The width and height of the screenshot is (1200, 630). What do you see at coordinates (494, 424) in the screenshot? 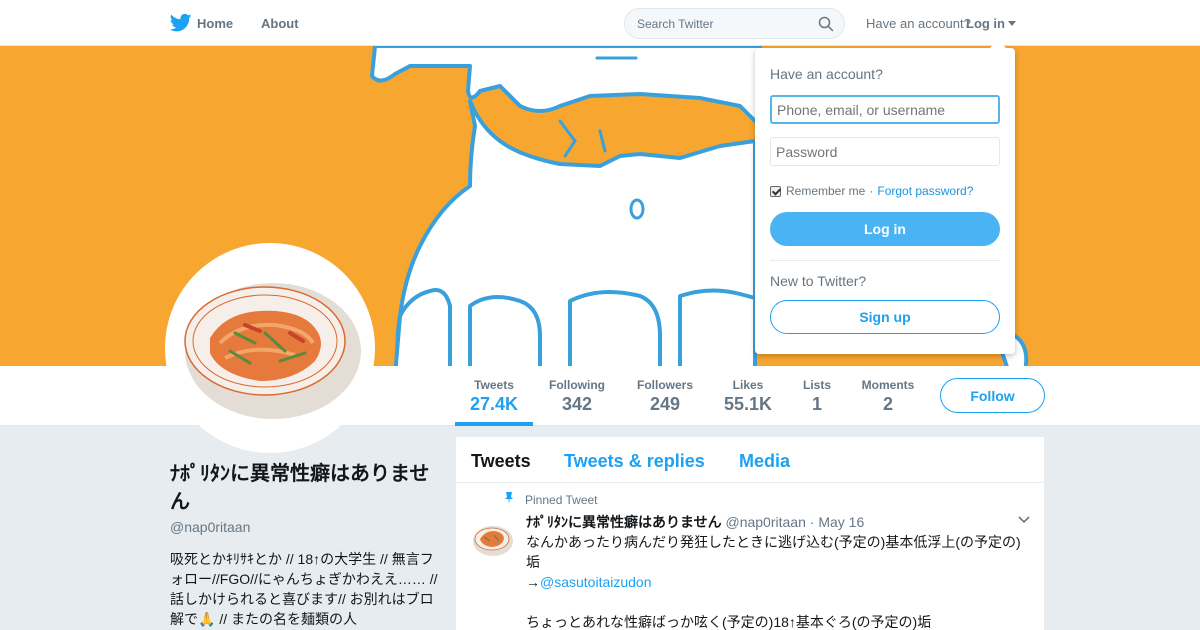
I see `active-tab-indicator` at bounding box center [494, 424].